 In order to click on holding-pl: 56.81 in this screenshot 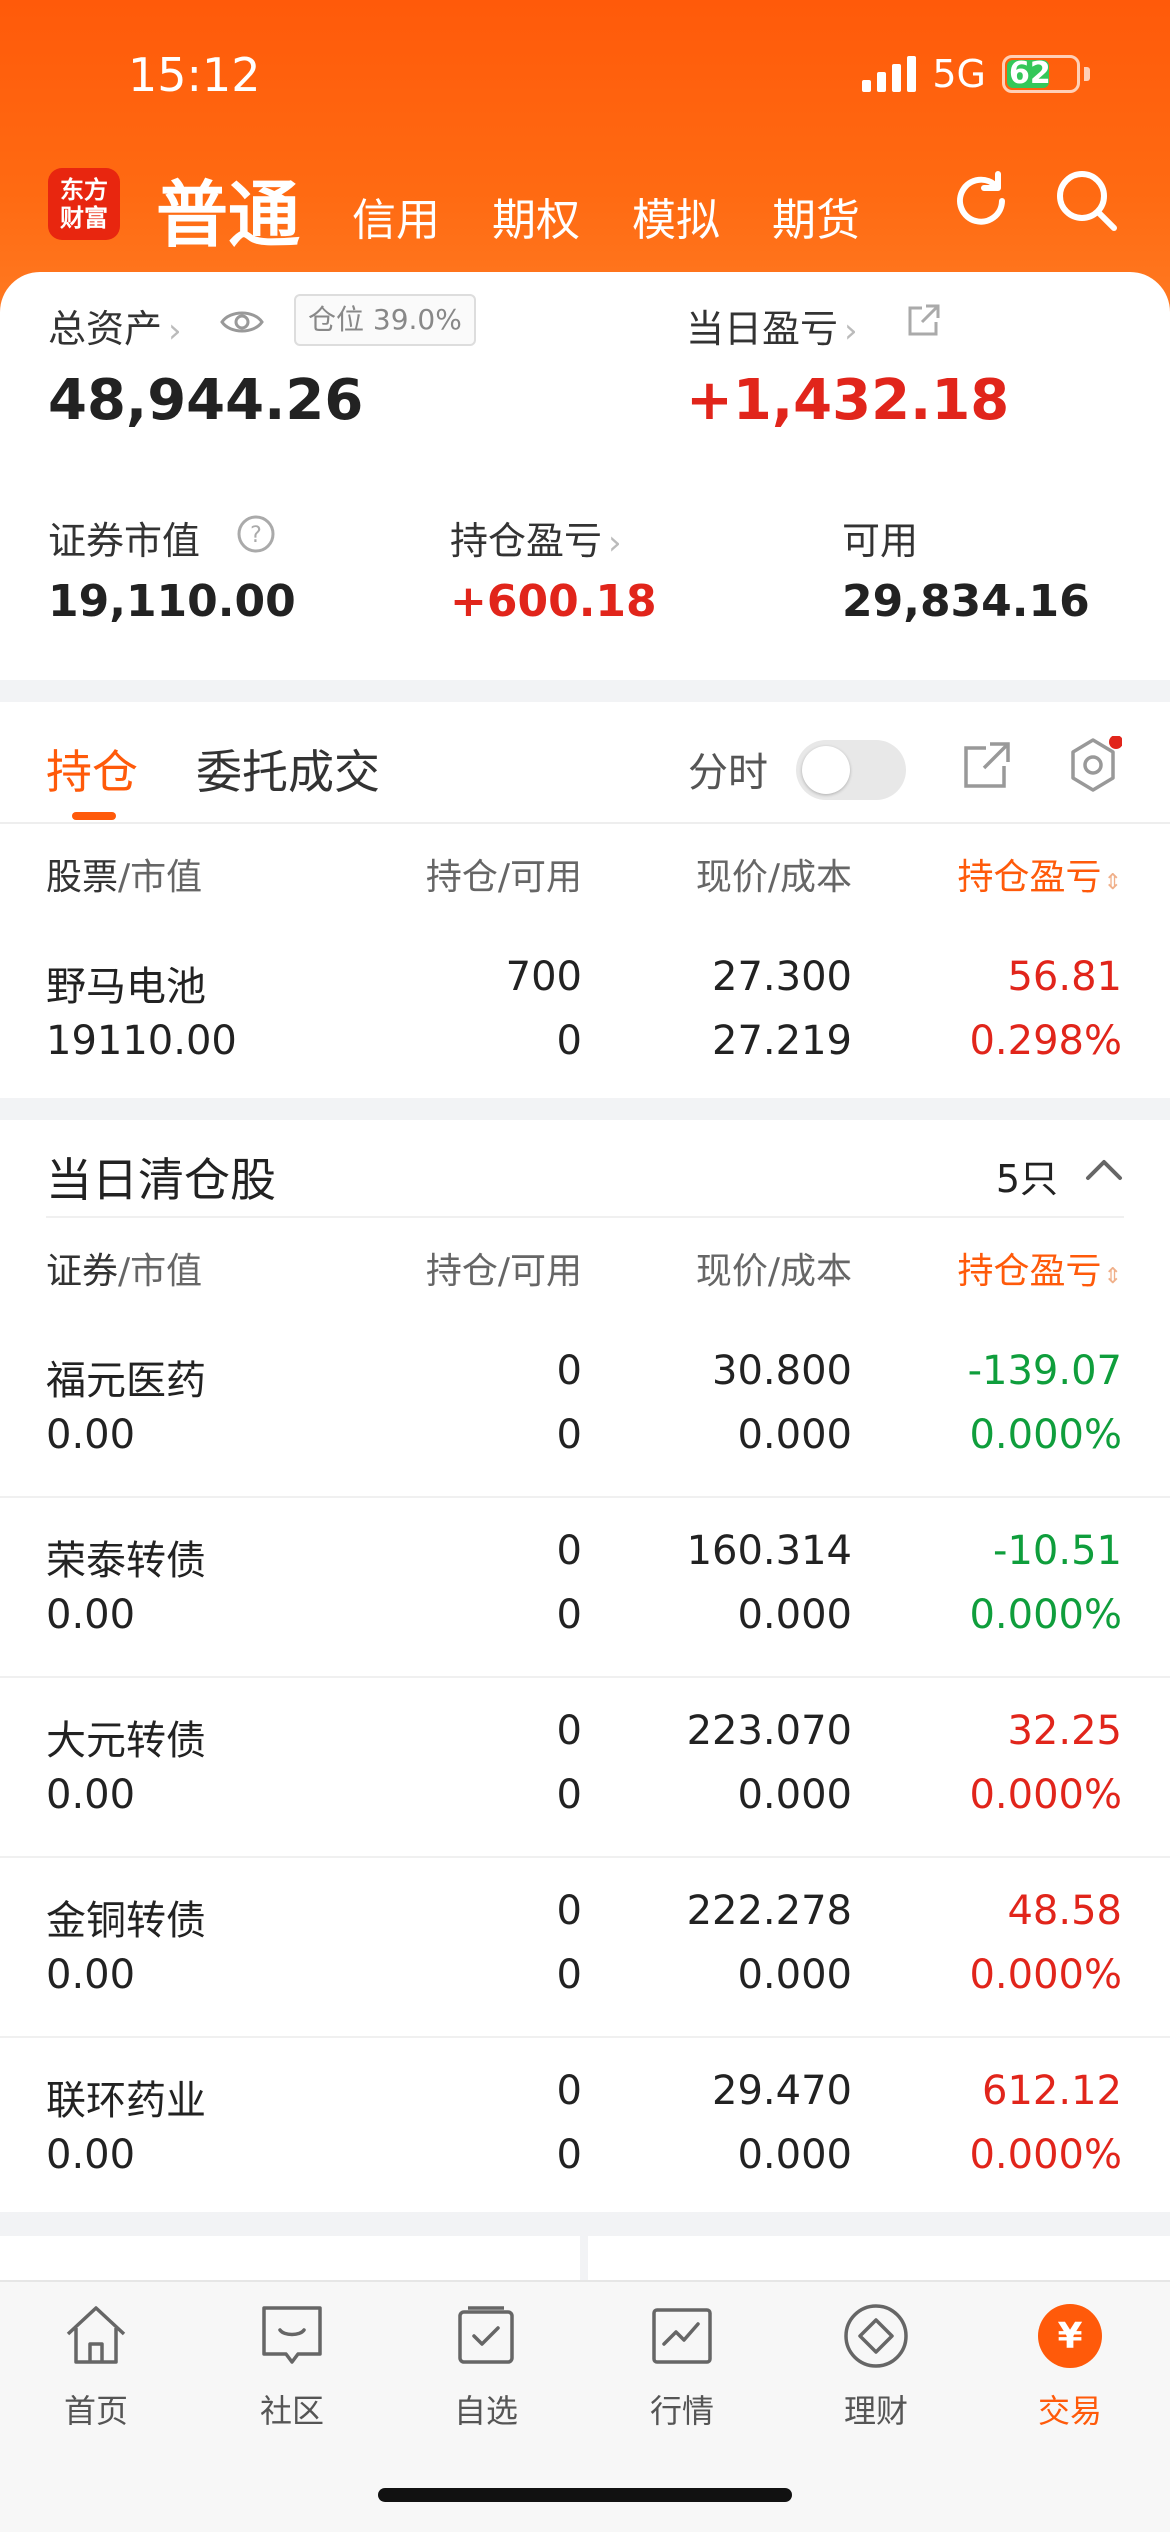, I will do `click(1064, 977)`.